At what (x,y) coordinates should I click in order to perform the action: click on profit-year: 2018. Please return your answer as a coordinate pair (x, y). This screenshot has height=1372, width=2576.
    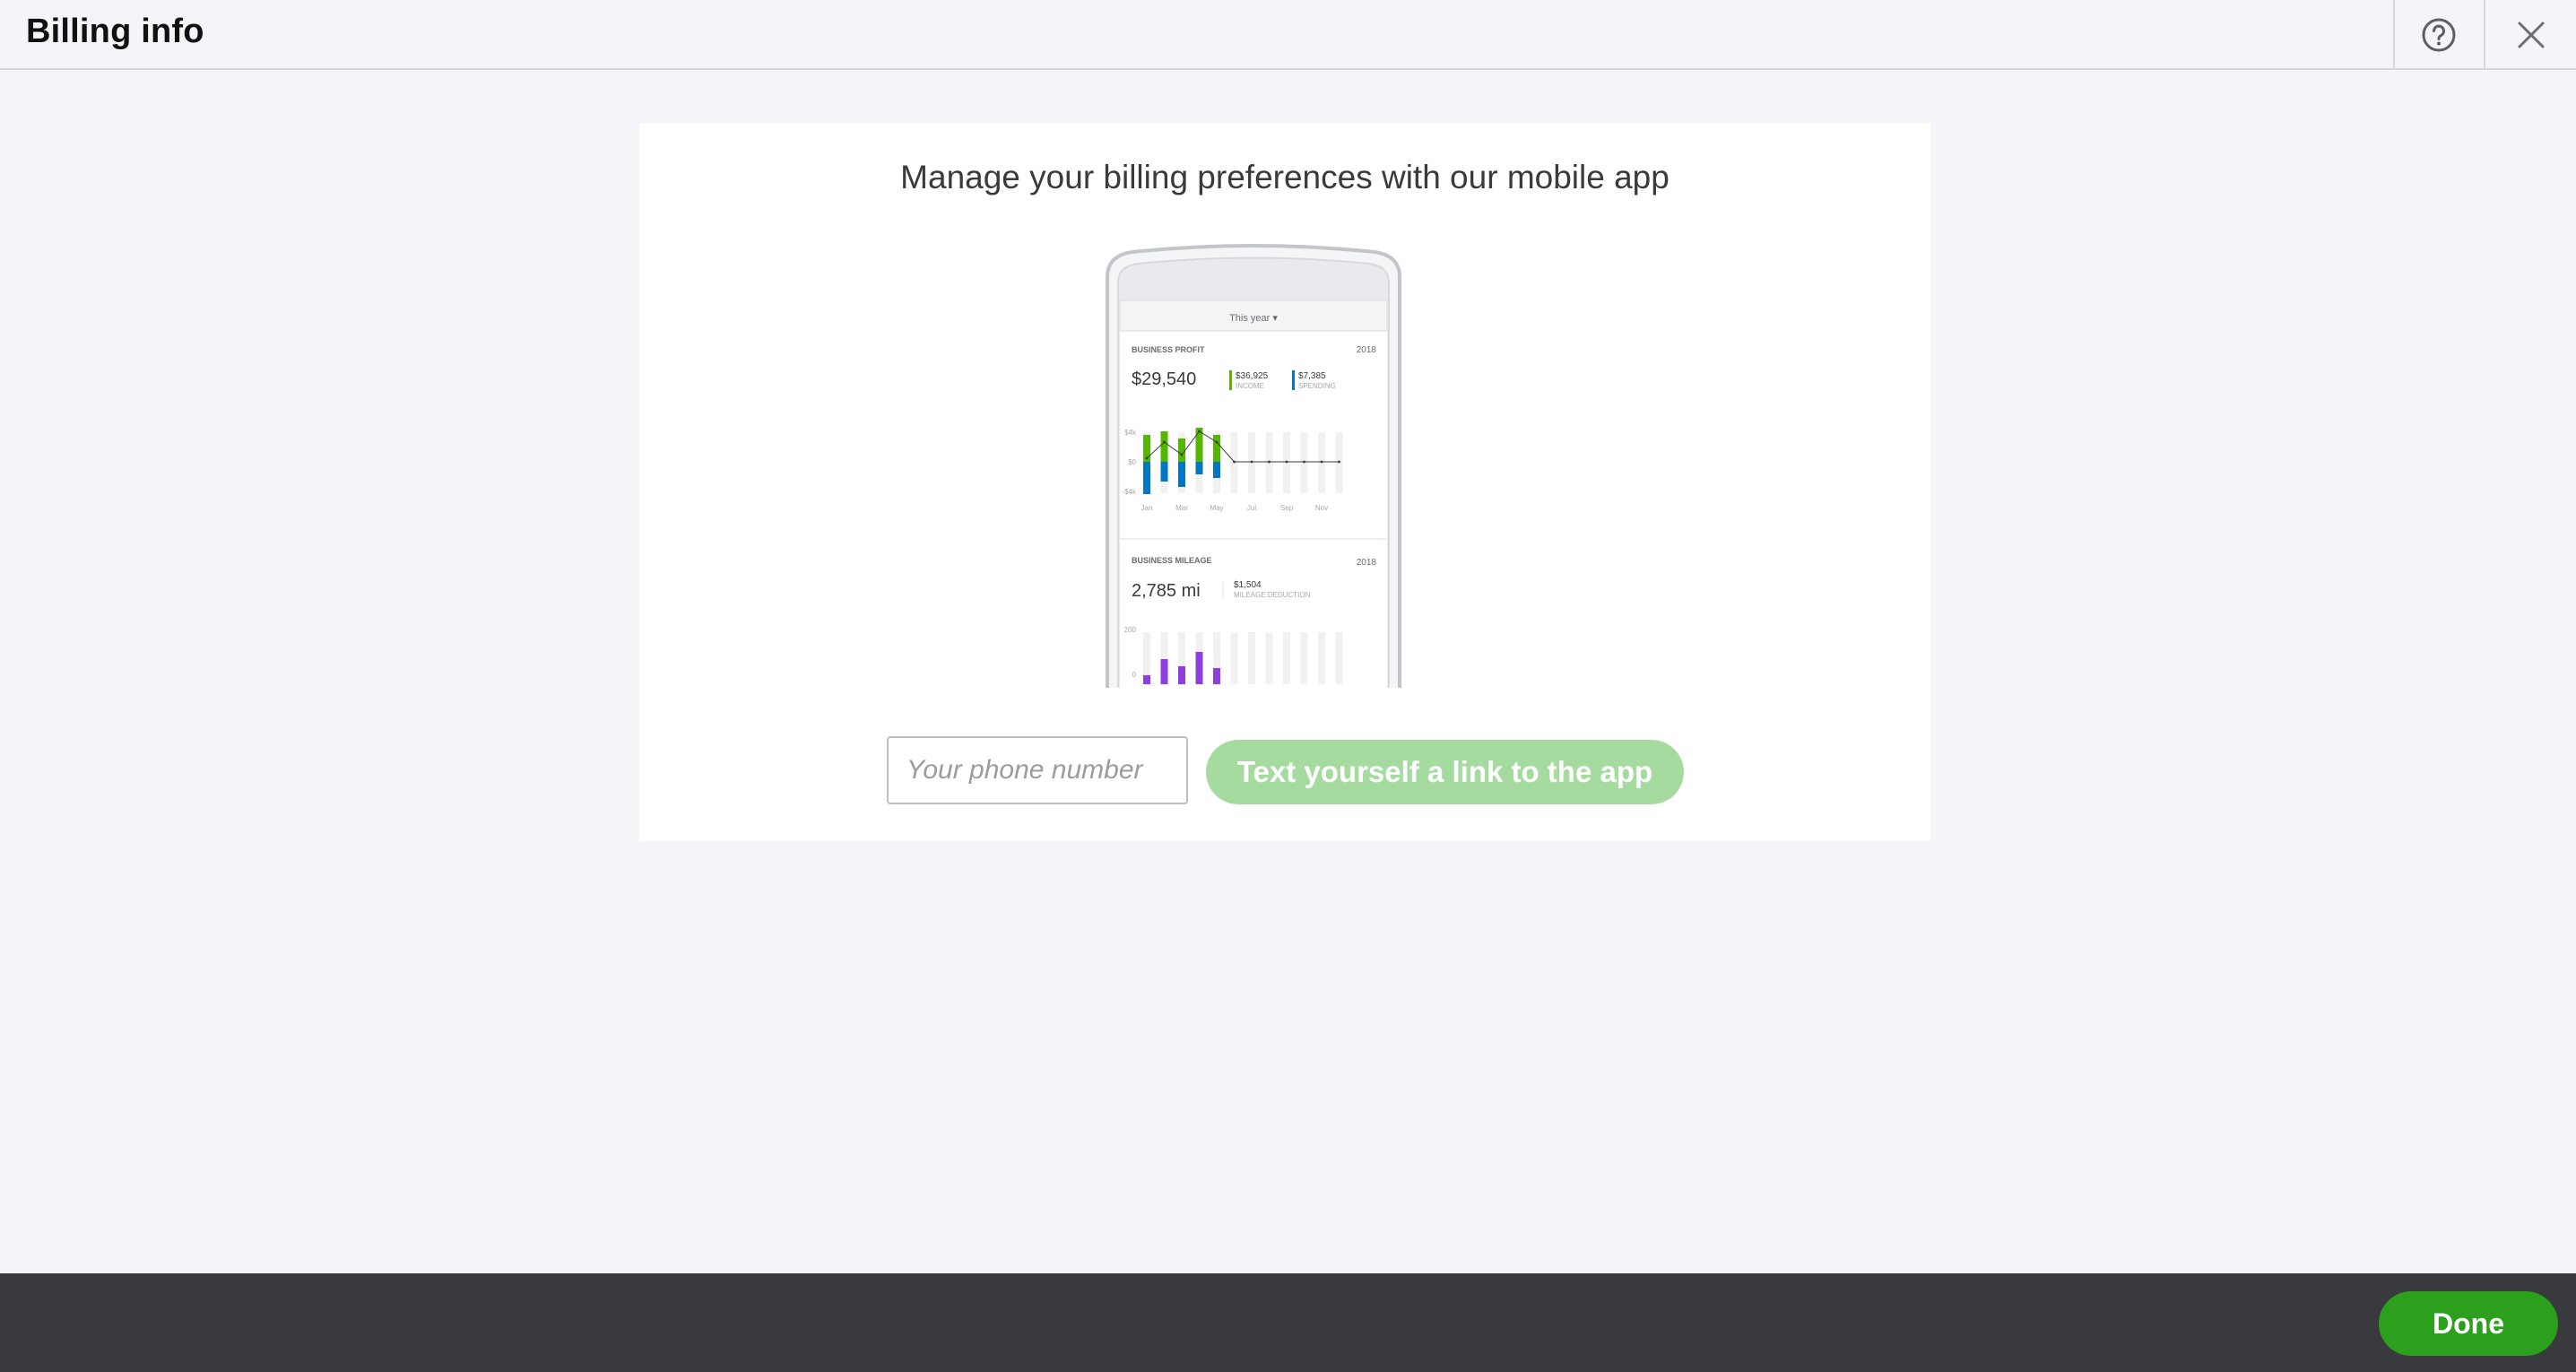
    Looking at the image, I should click on (1367, 350).